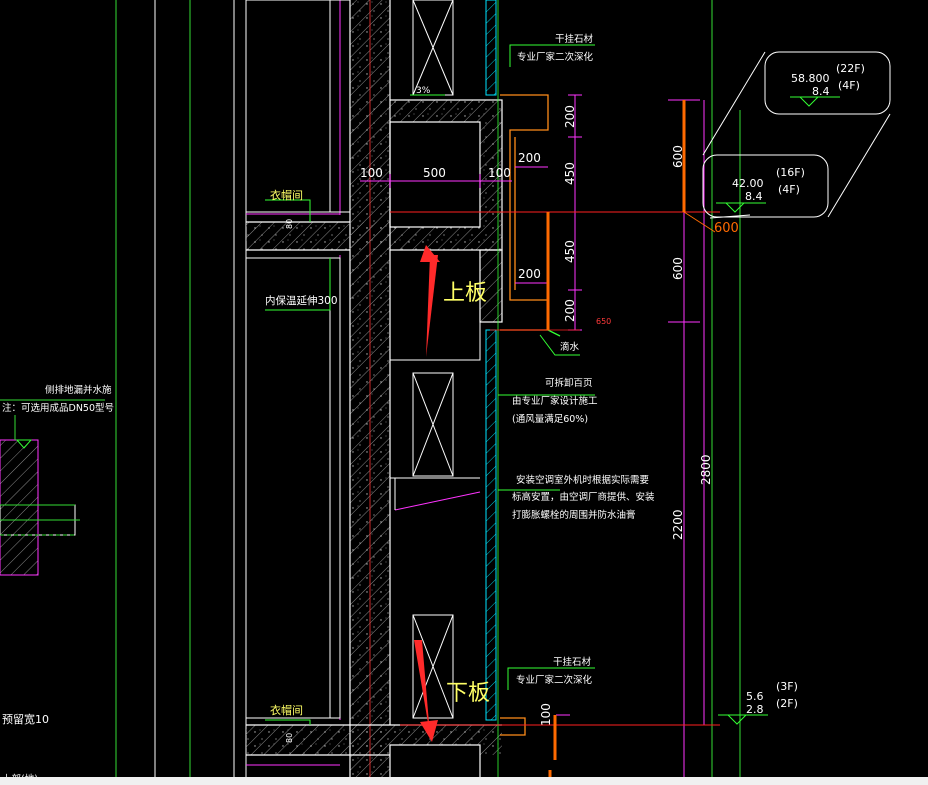  What do you see at coordinates (755, 709) in the screenshot?
I see `level-low-sub: 2.8` at bounding box center [755, 709].